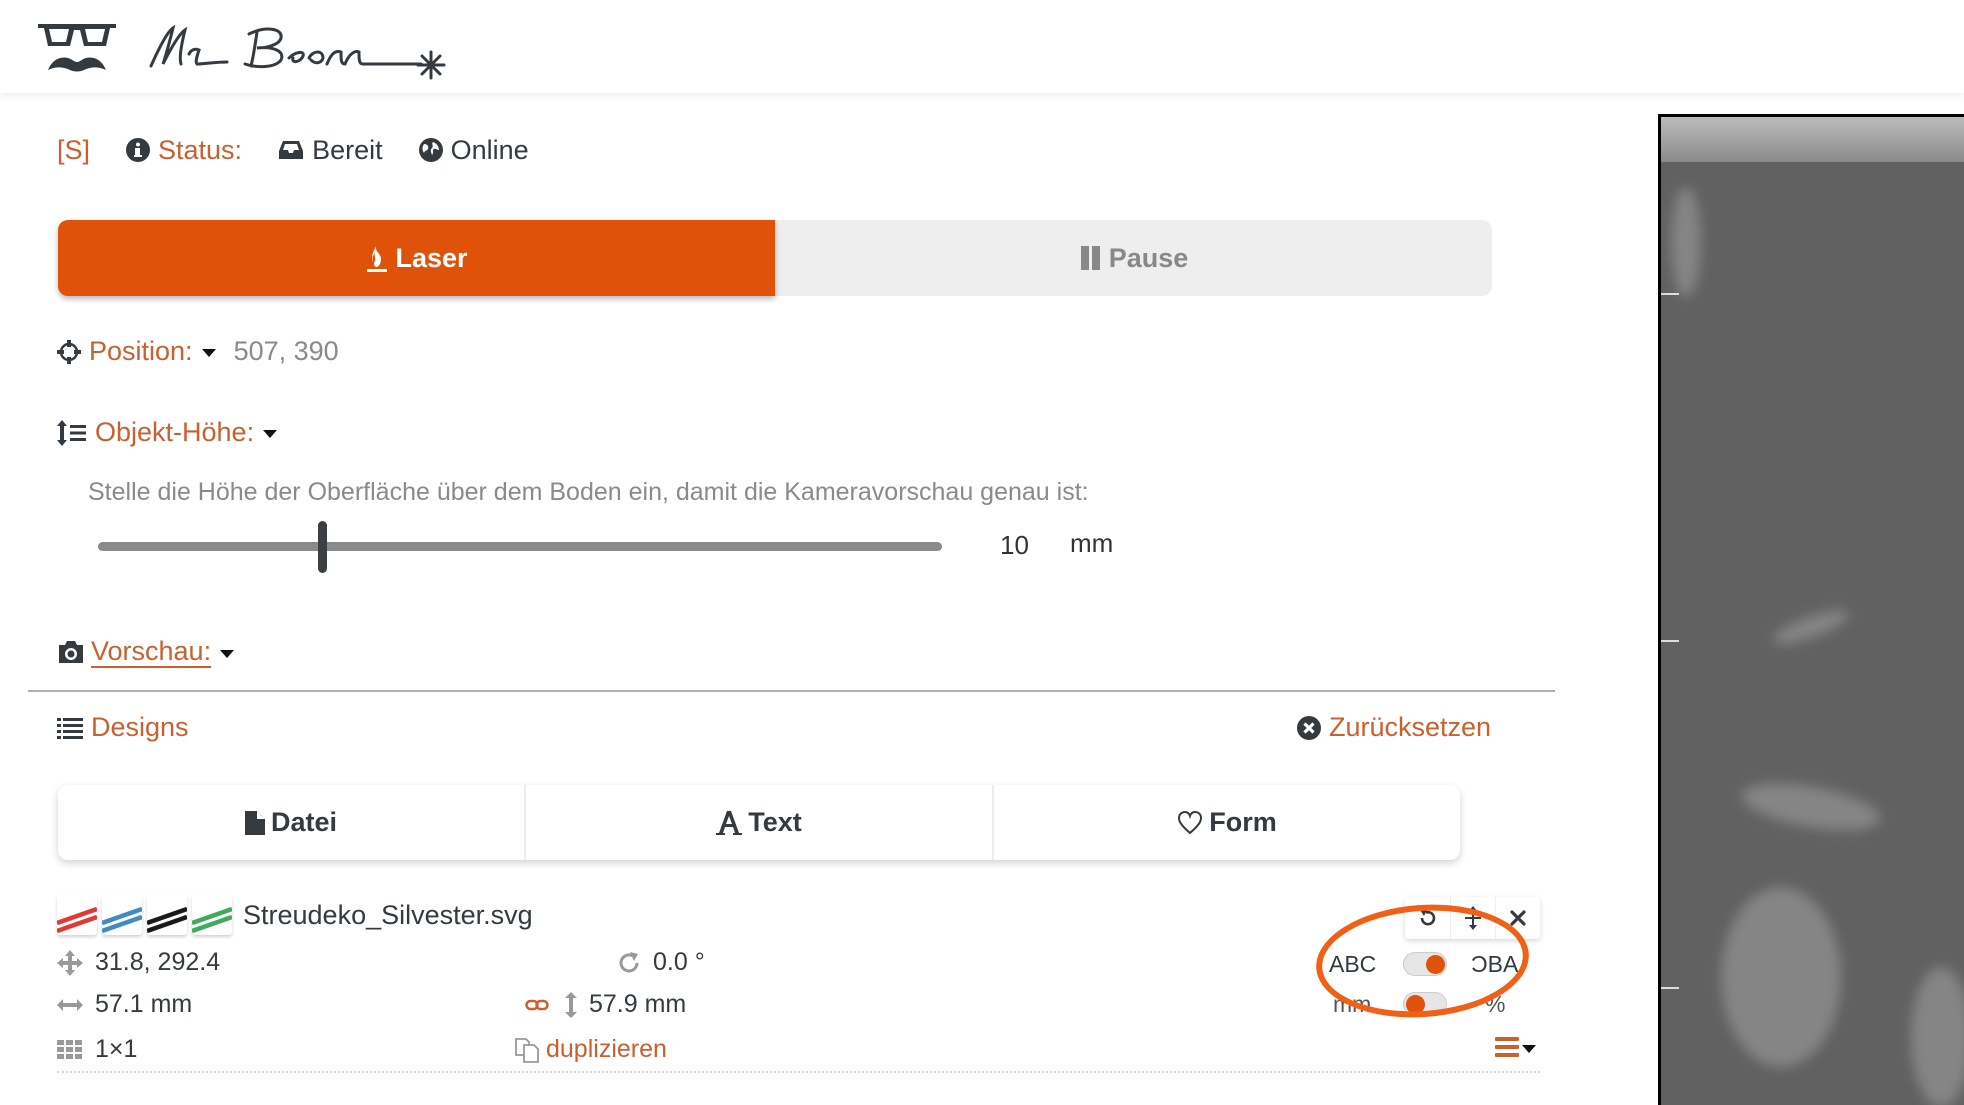 This screenshot has height=1105, width=1964. I want to click on duplicate-button: duplizieren, so click(590, 1049).